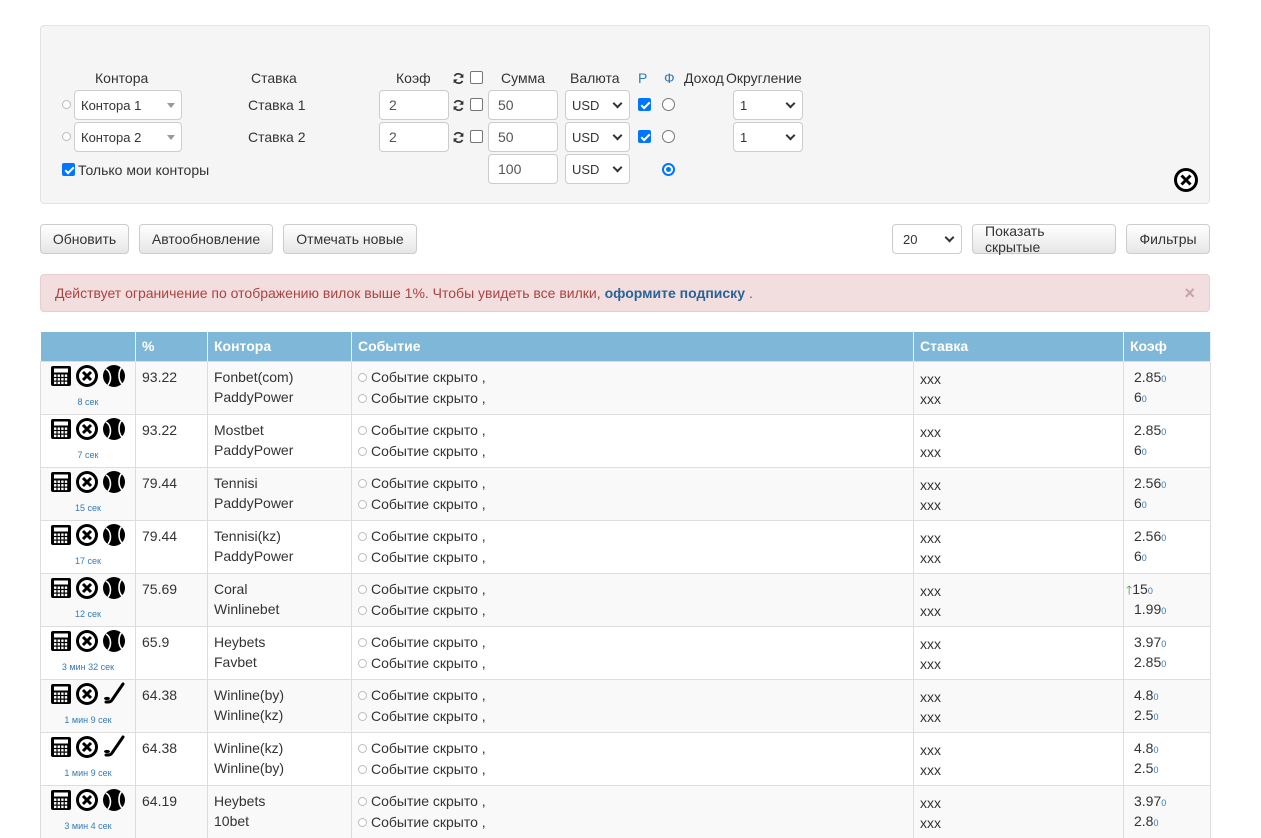 The width and height of the screenshot is (1261, 838). What do you see at coordinates (476, 77) in the screenshot?
I see `coef-all-checkbox` at bounding box center [476, 77].